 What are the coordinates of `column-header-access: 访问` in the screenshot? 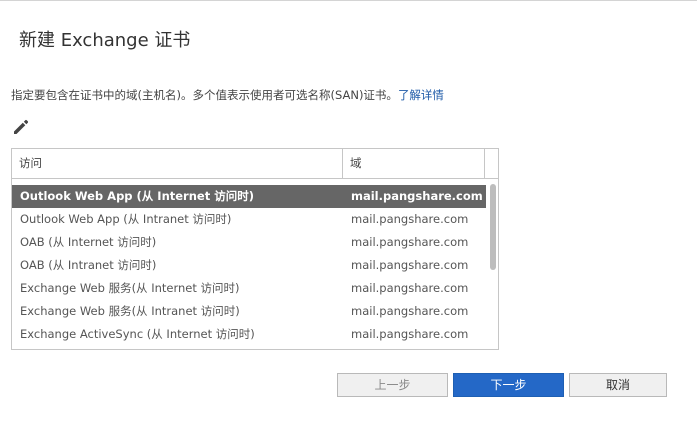 It's located at (177, 163).